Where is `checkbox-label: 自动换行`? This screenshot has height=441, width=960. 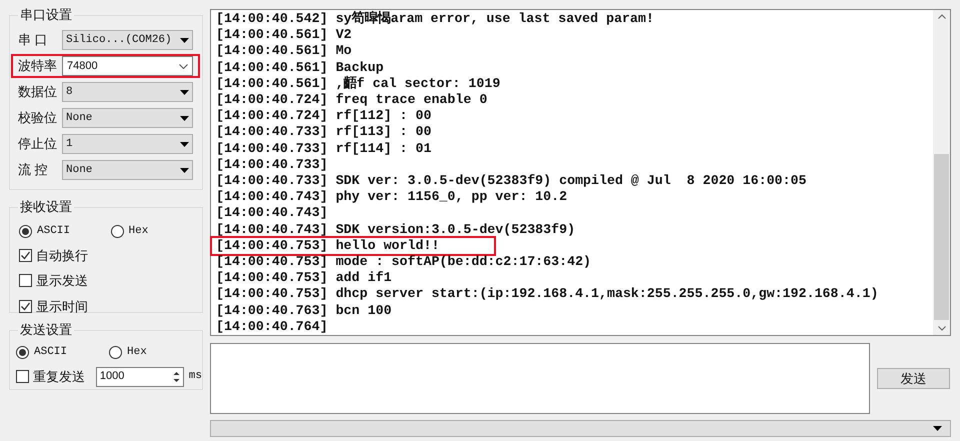
checkbox-label: 自动换行 is located at coordinates (62, 255).